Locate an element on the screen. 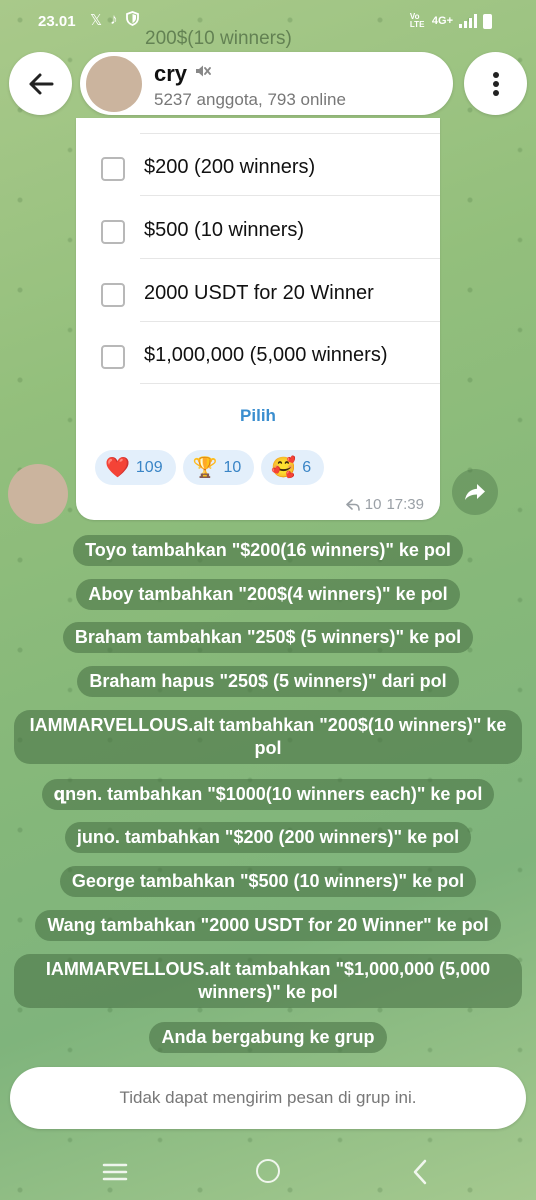 Image resolution: width=536 pixels, height=1200 pixels. service-message: Toyo tambahkan "$200(16 winners)" ke pol is located at coordinates (268, 550).